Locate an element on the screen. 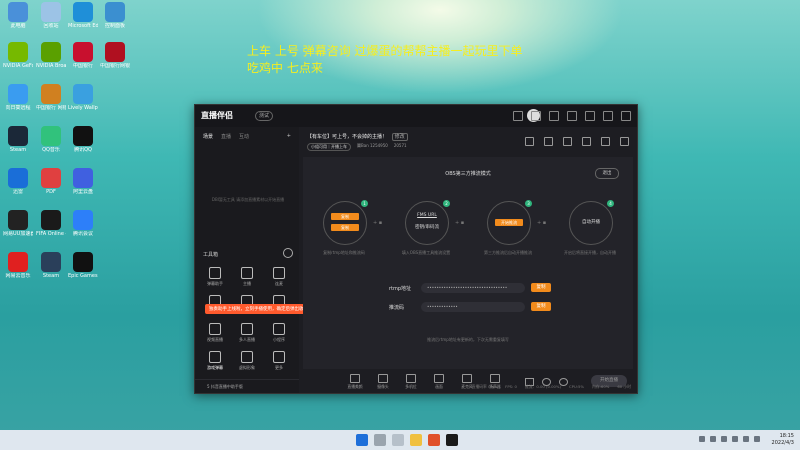 This screenshot has width=800, height=450. desktop-icon: PDF is located at coordinates (51, 181).